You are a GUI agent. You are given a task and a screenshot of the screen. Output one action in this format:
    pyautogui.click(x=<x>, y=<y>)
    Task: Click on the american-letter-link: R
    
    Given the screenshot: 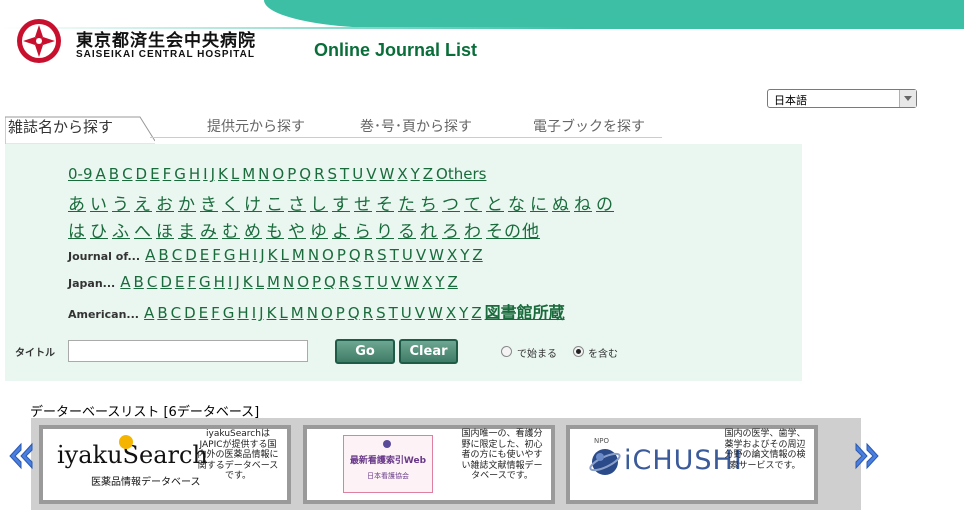 What is the action you would take?
    pyautogui.click(x=368, y=313)
    